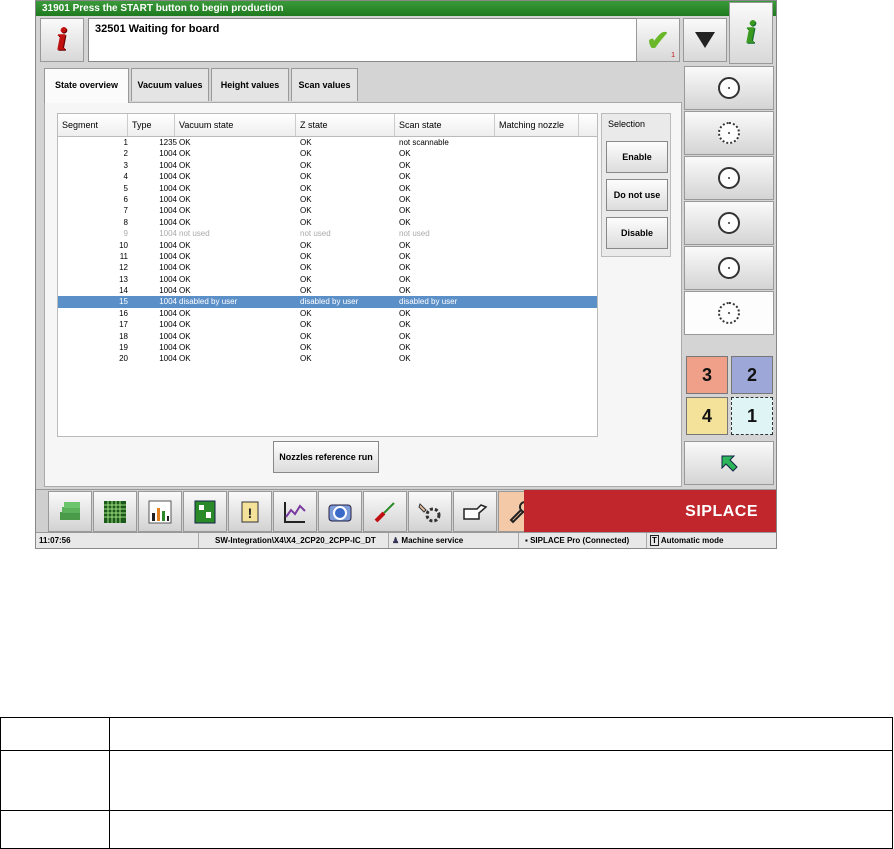  What do you see at coordinates (327, 165) in the screenshot?
I see `table-row: 3 1004 OK OK OK` at bounding box center [327, 165].